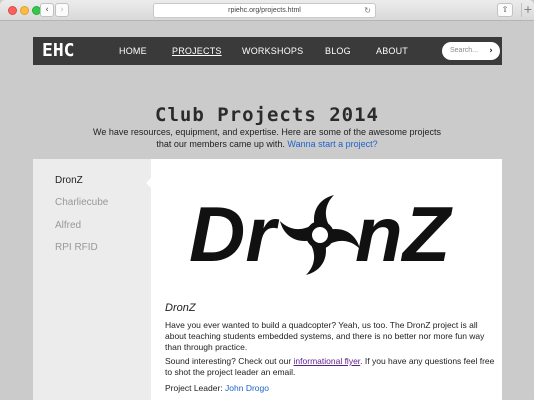  I want to click on plus-icon: +, so click(528, 9).